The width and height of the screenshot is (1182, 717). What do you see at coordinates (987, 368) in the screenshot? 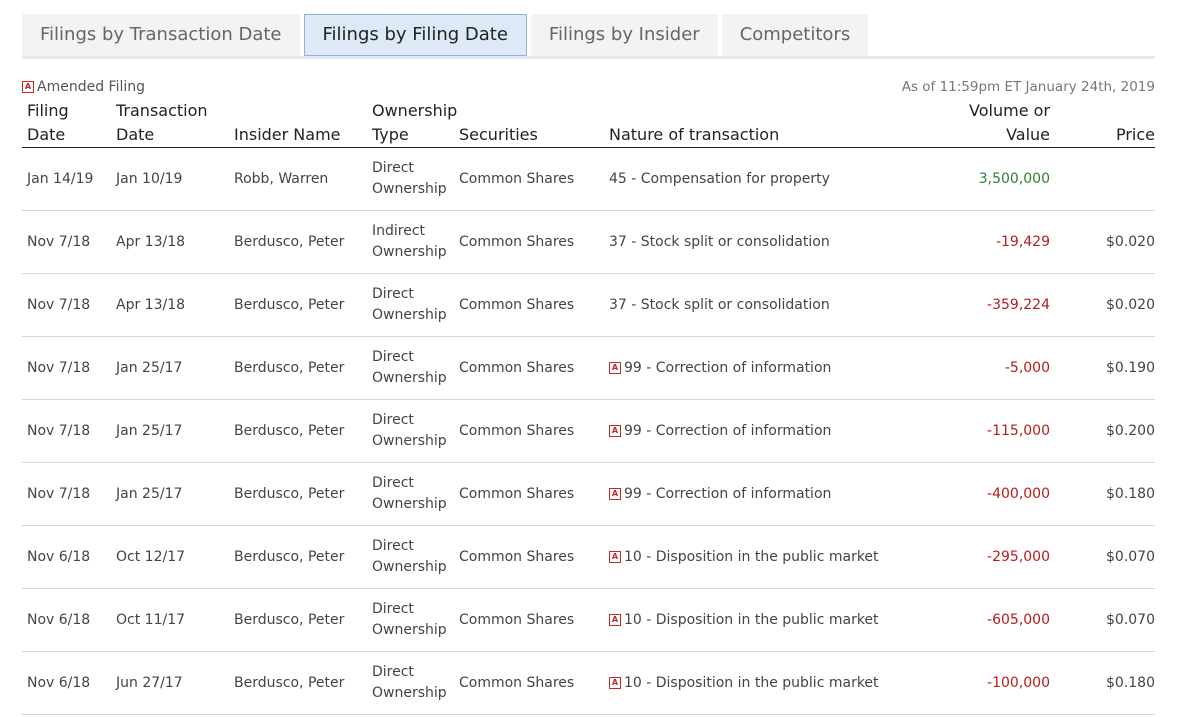
I see `volume-cell: -5,000` at bounding box center [987, 368].